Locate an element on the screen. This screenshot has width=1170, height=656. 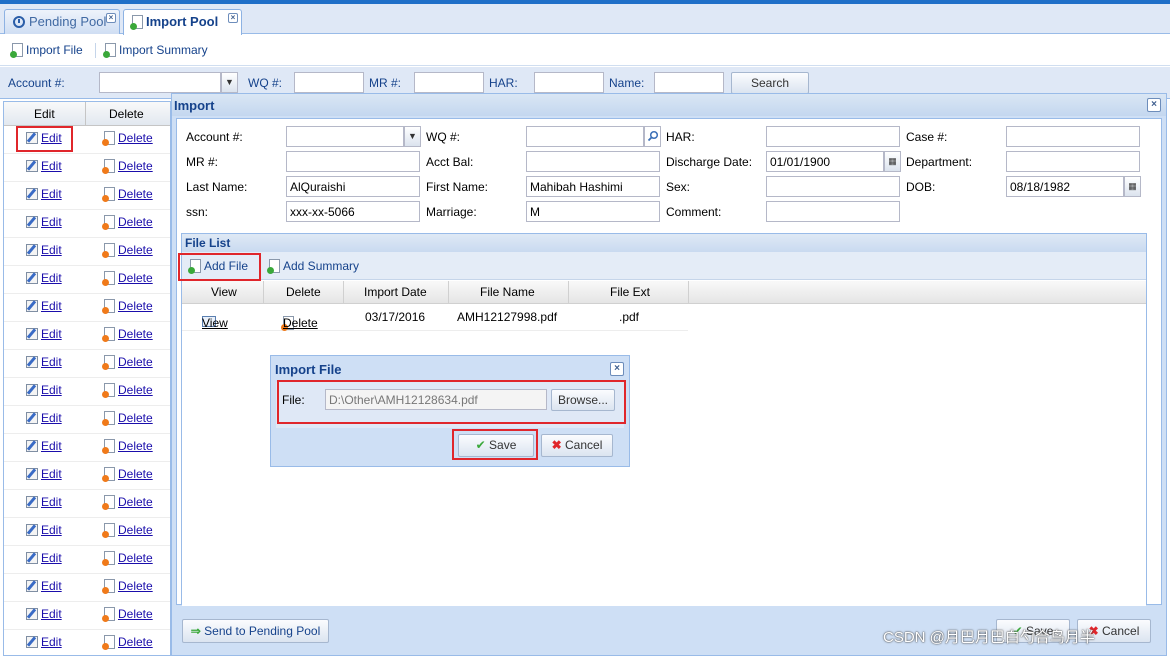
acct-bal-input is located at coordinates (593, 161).